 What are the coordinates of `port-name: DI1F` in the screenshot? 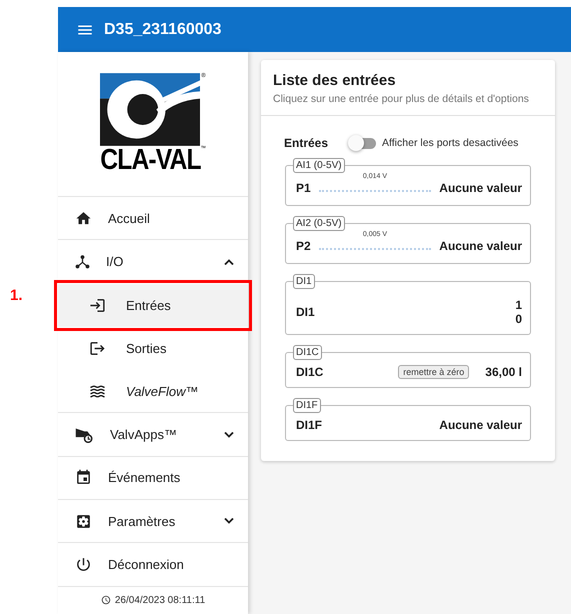 It's located at (309, 425).